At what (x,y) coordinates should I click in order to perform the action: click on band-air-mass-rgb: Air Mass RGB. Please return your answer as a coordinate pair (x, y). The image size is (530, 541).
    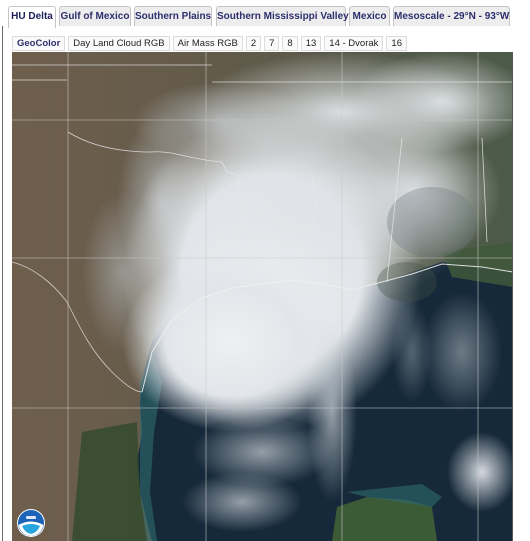
    Looking at the image, I should click on (207, 43).